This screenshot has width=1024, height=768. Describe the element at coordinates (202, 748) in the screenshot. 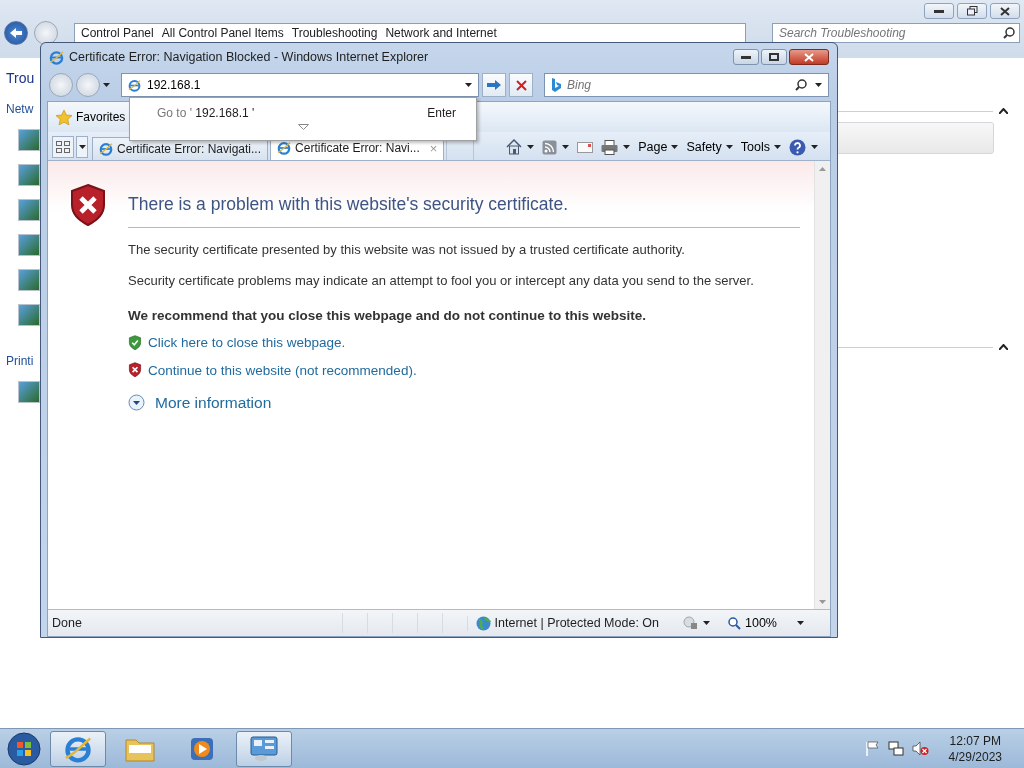

I see `media-player-icon` at that location.